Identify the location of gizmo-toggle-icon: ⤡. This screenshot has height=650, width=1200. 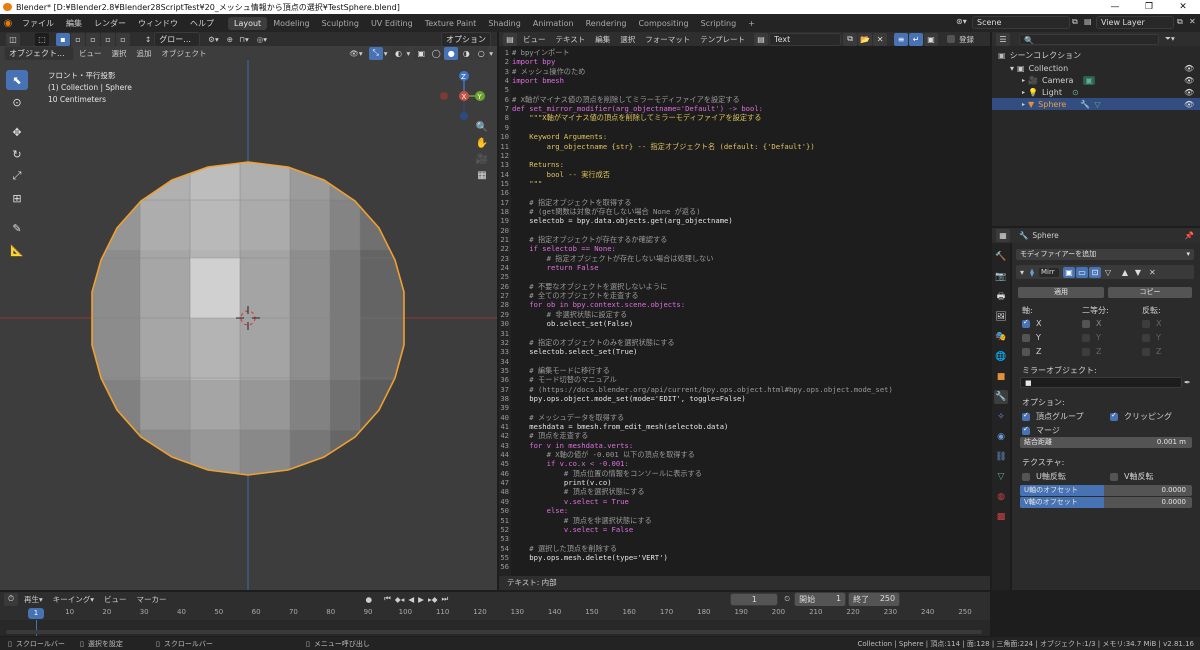
(375, 53).